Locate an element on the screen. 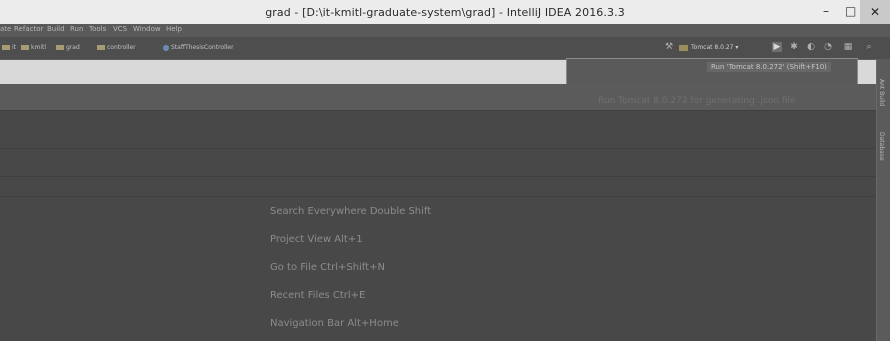 This screenshot has width=890, height=341. hint-search-everywhere: Search Everywhere Double Shift is located at coordinates (351, 211).